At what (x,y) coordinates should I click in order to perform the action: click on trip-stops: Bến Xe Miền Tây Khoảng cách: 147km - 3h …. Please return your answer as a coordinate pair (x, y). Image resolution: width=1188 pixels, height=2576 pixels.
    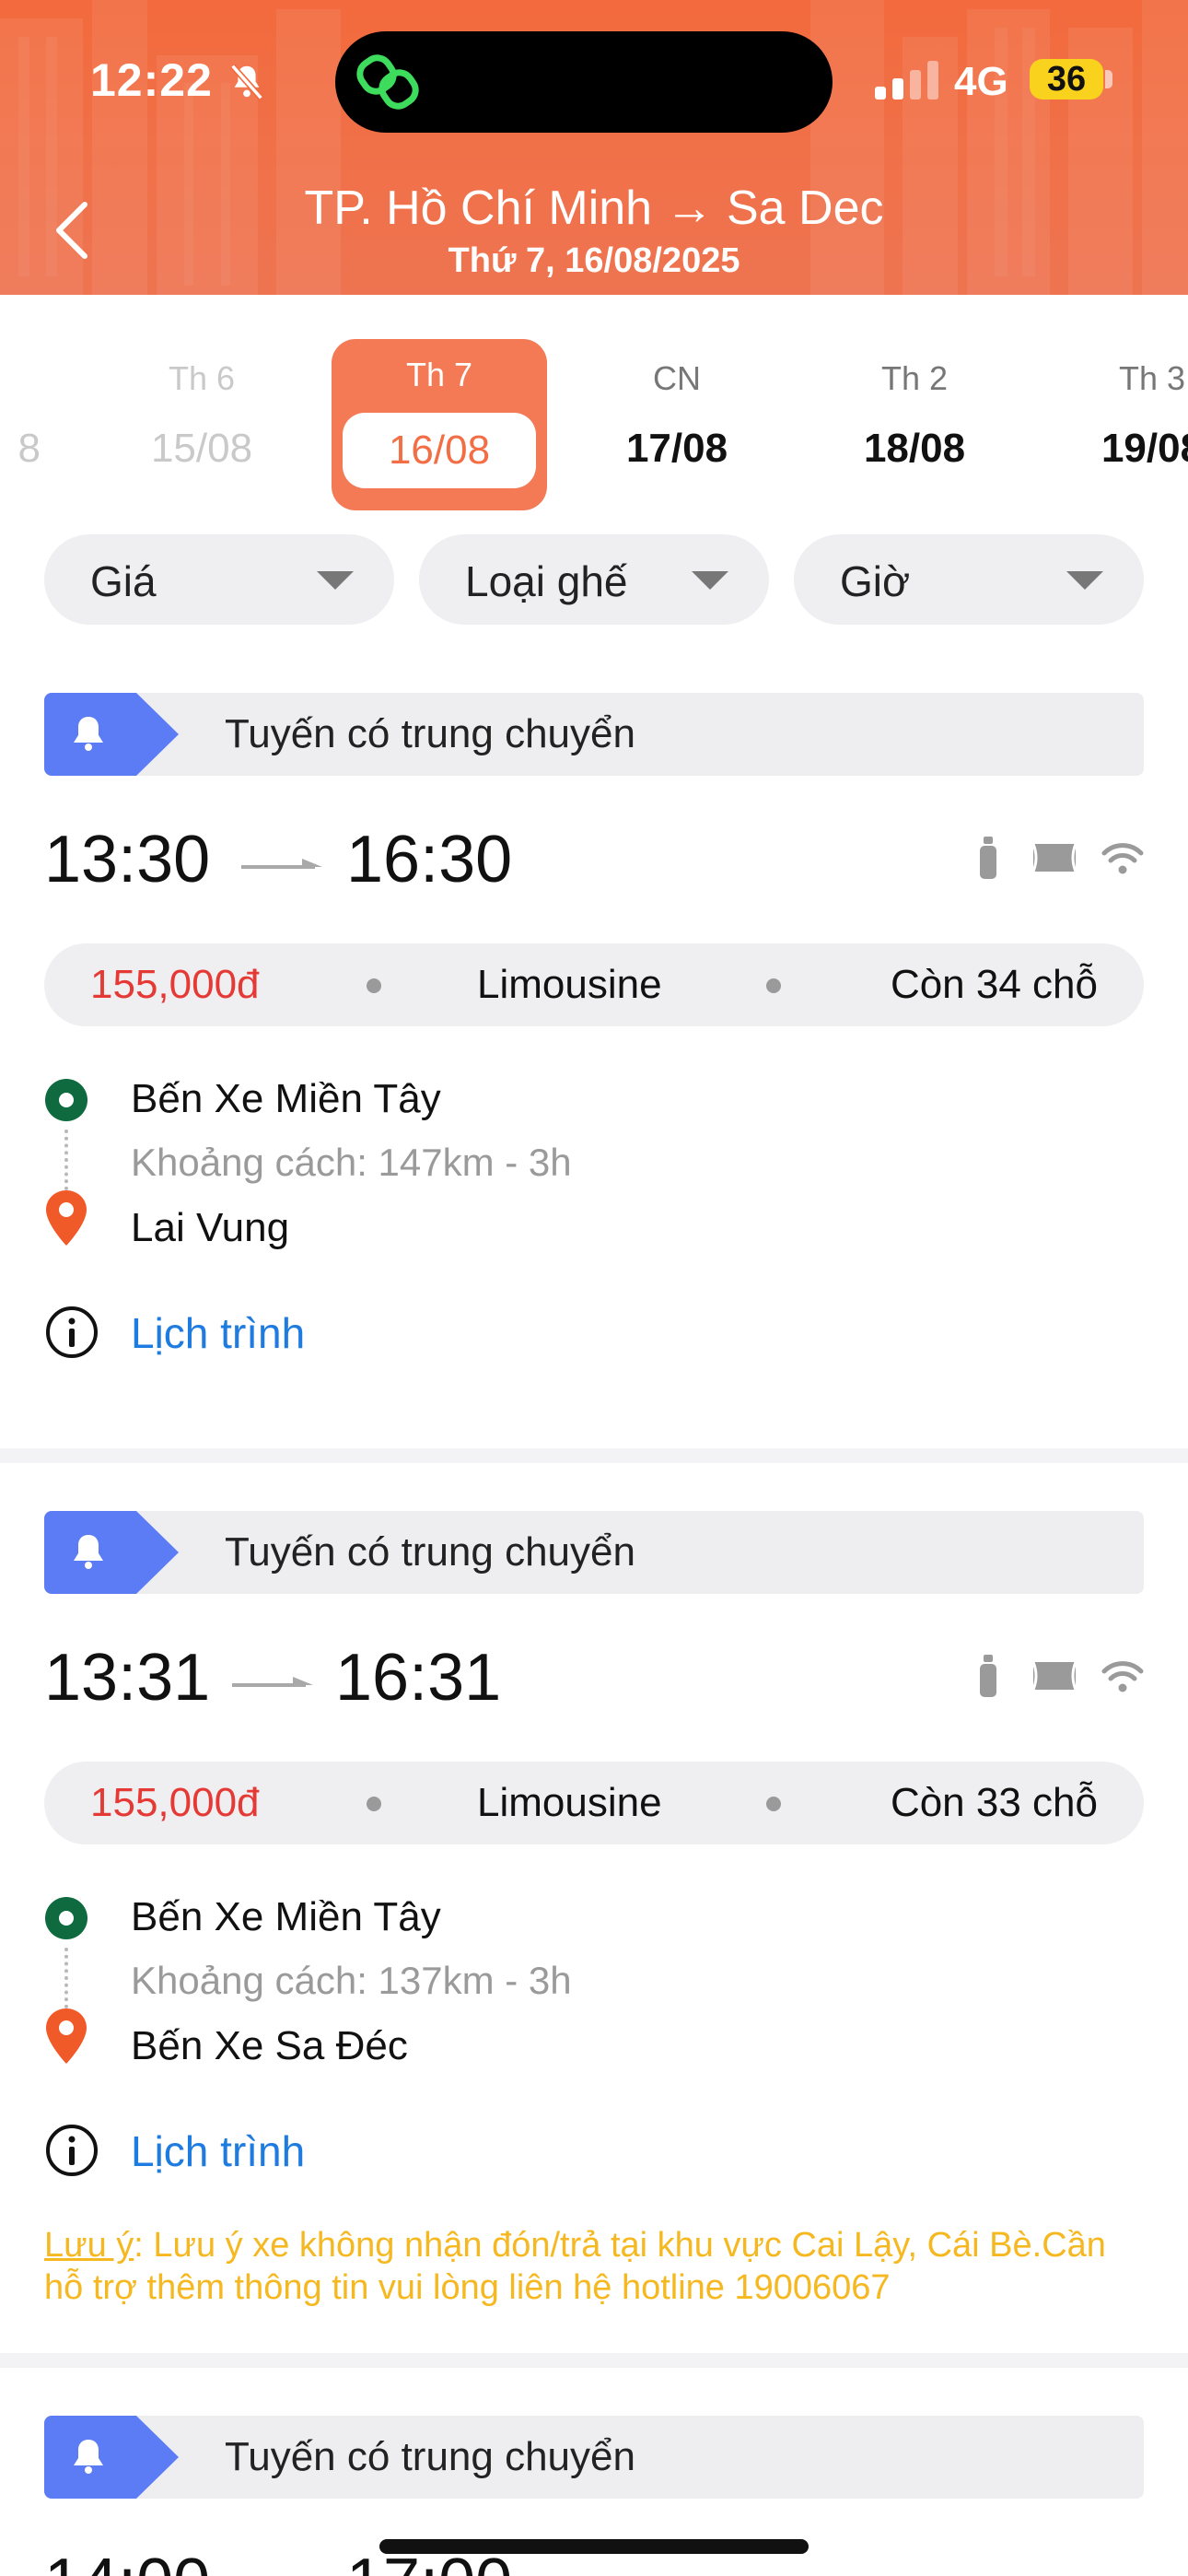
    Looking at the image, I should click on (594, 1167).